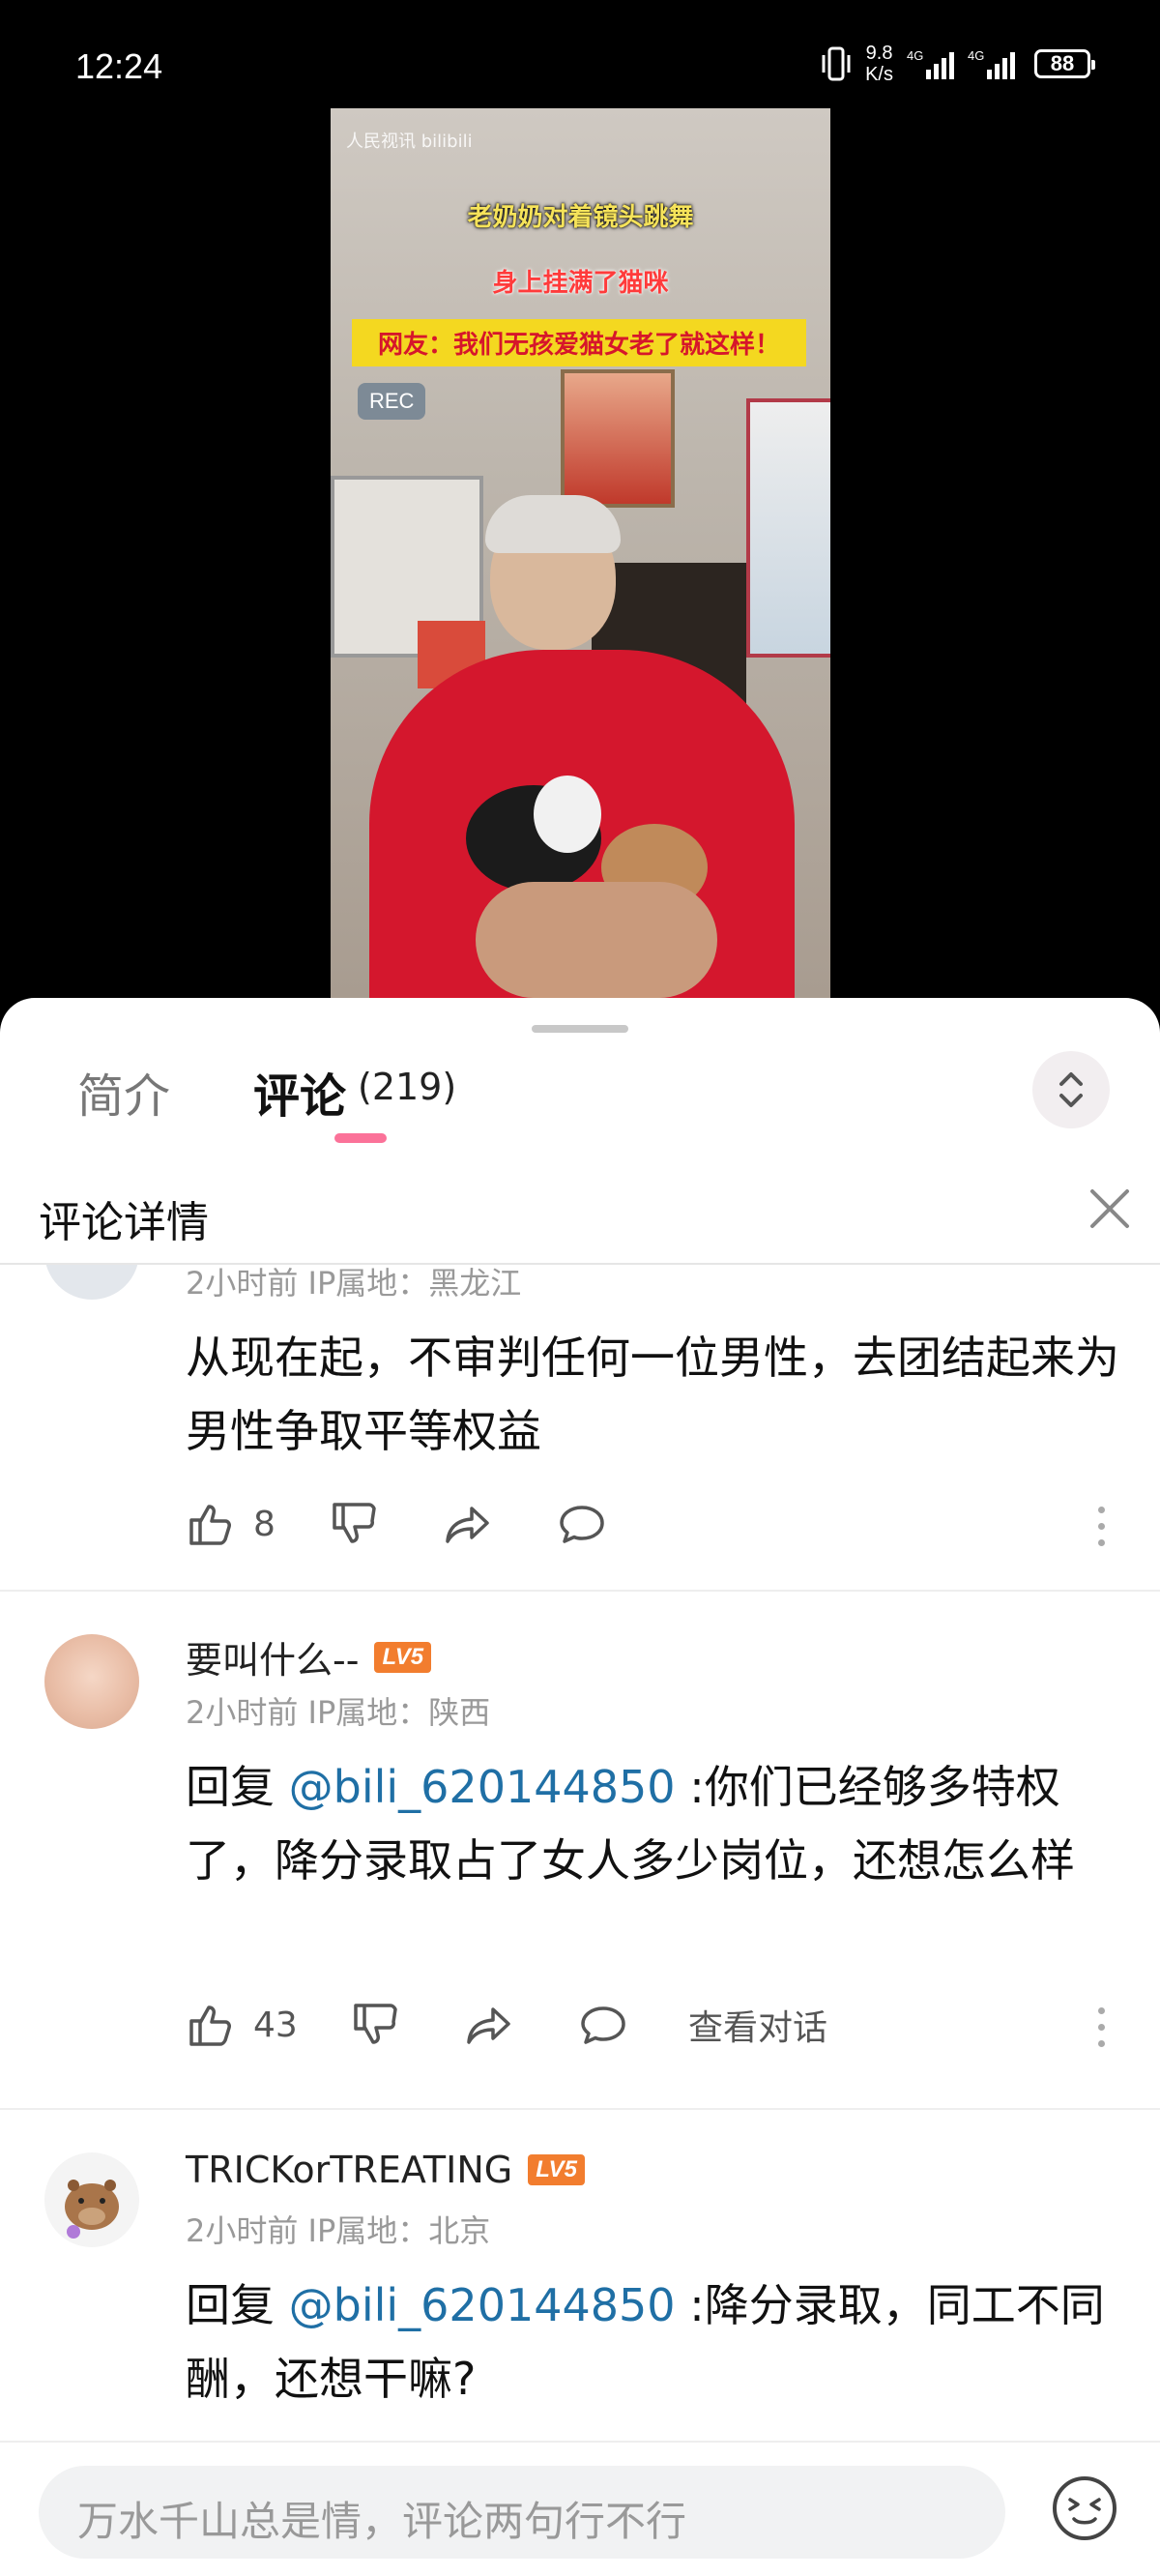 The image size is (1160, 2576). I want to click on comment-content: 从现在起，不审判任何一位男性，去团结起来为男性争取平等权益, so click(652, 1394).